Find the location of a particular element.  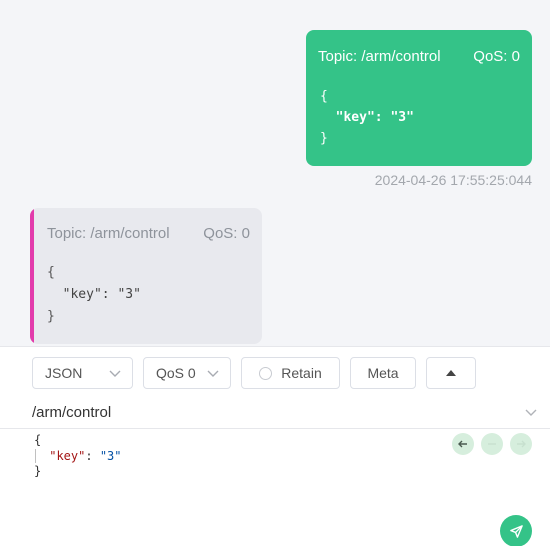

send-icon is located at coordinates (516, 531).